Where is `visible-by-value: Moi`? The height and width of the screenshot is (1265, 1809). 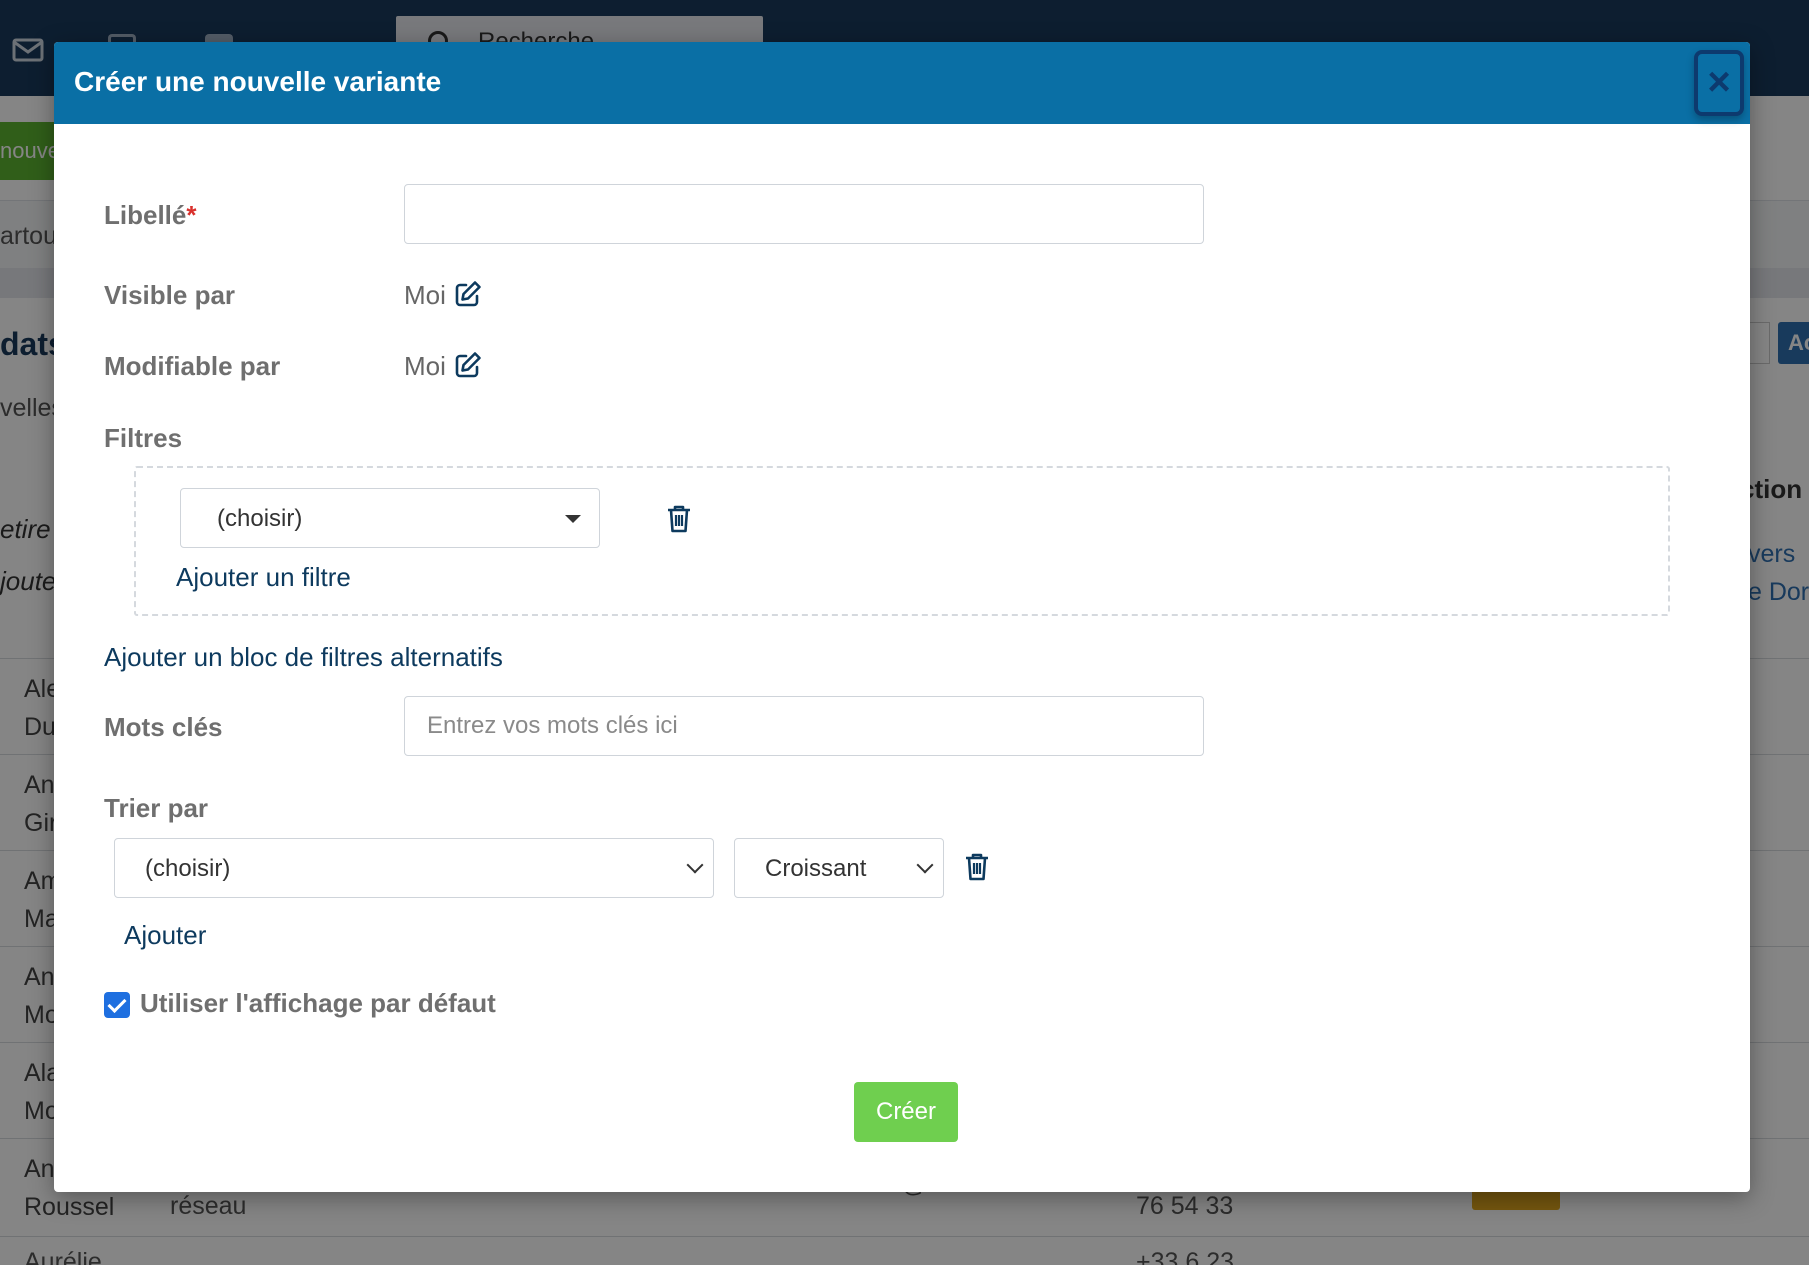 visible-by-value: Moi is located at coordinates (425, 295).